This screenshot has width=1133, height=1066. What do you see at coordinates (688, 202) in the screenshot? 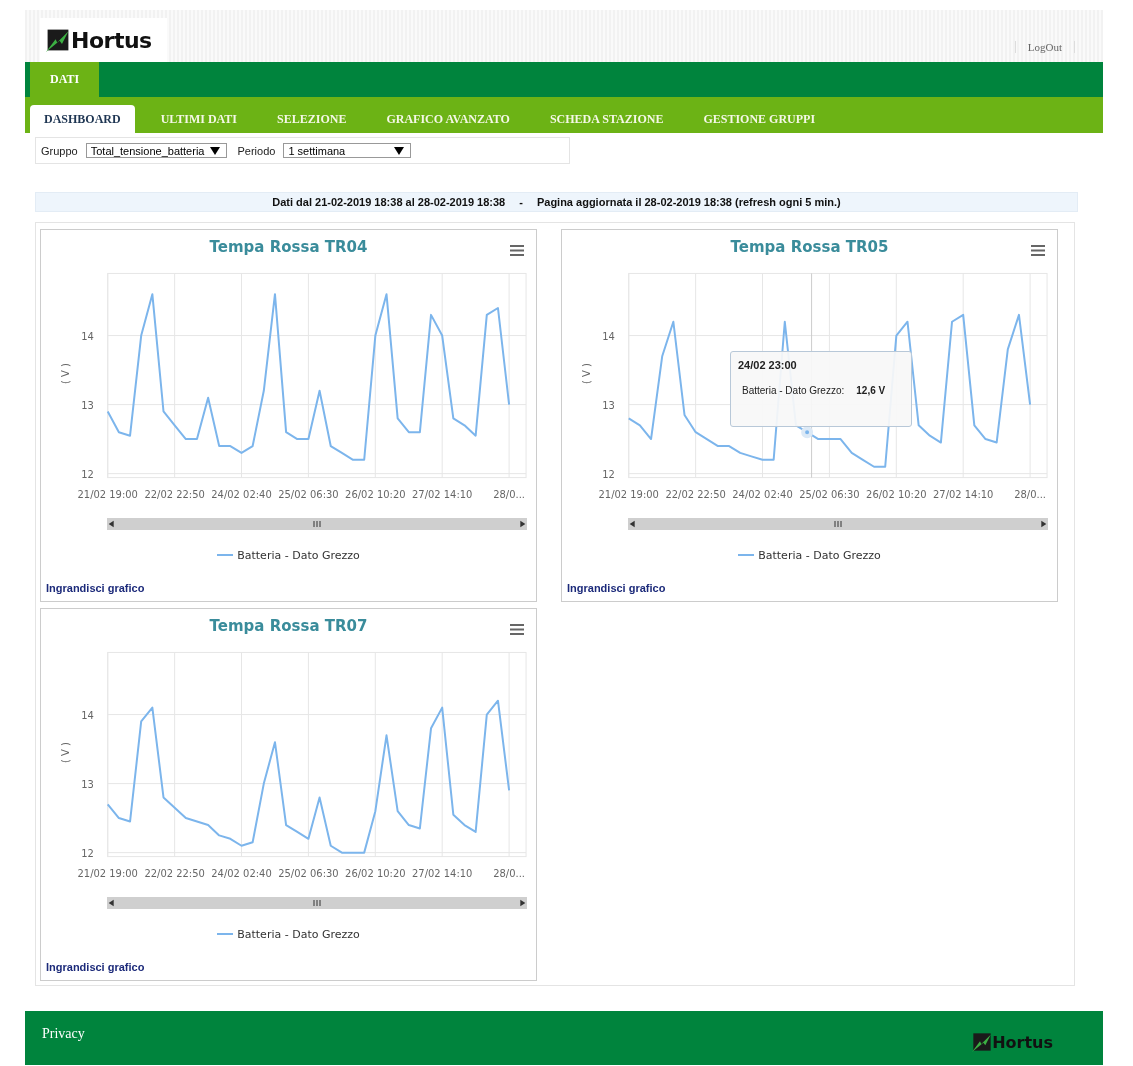
I see `update-note: Pagina aggiornata il 28-02-2019 18:38 (refresh ogni 5 min.)` at bounding box center [688, 202].